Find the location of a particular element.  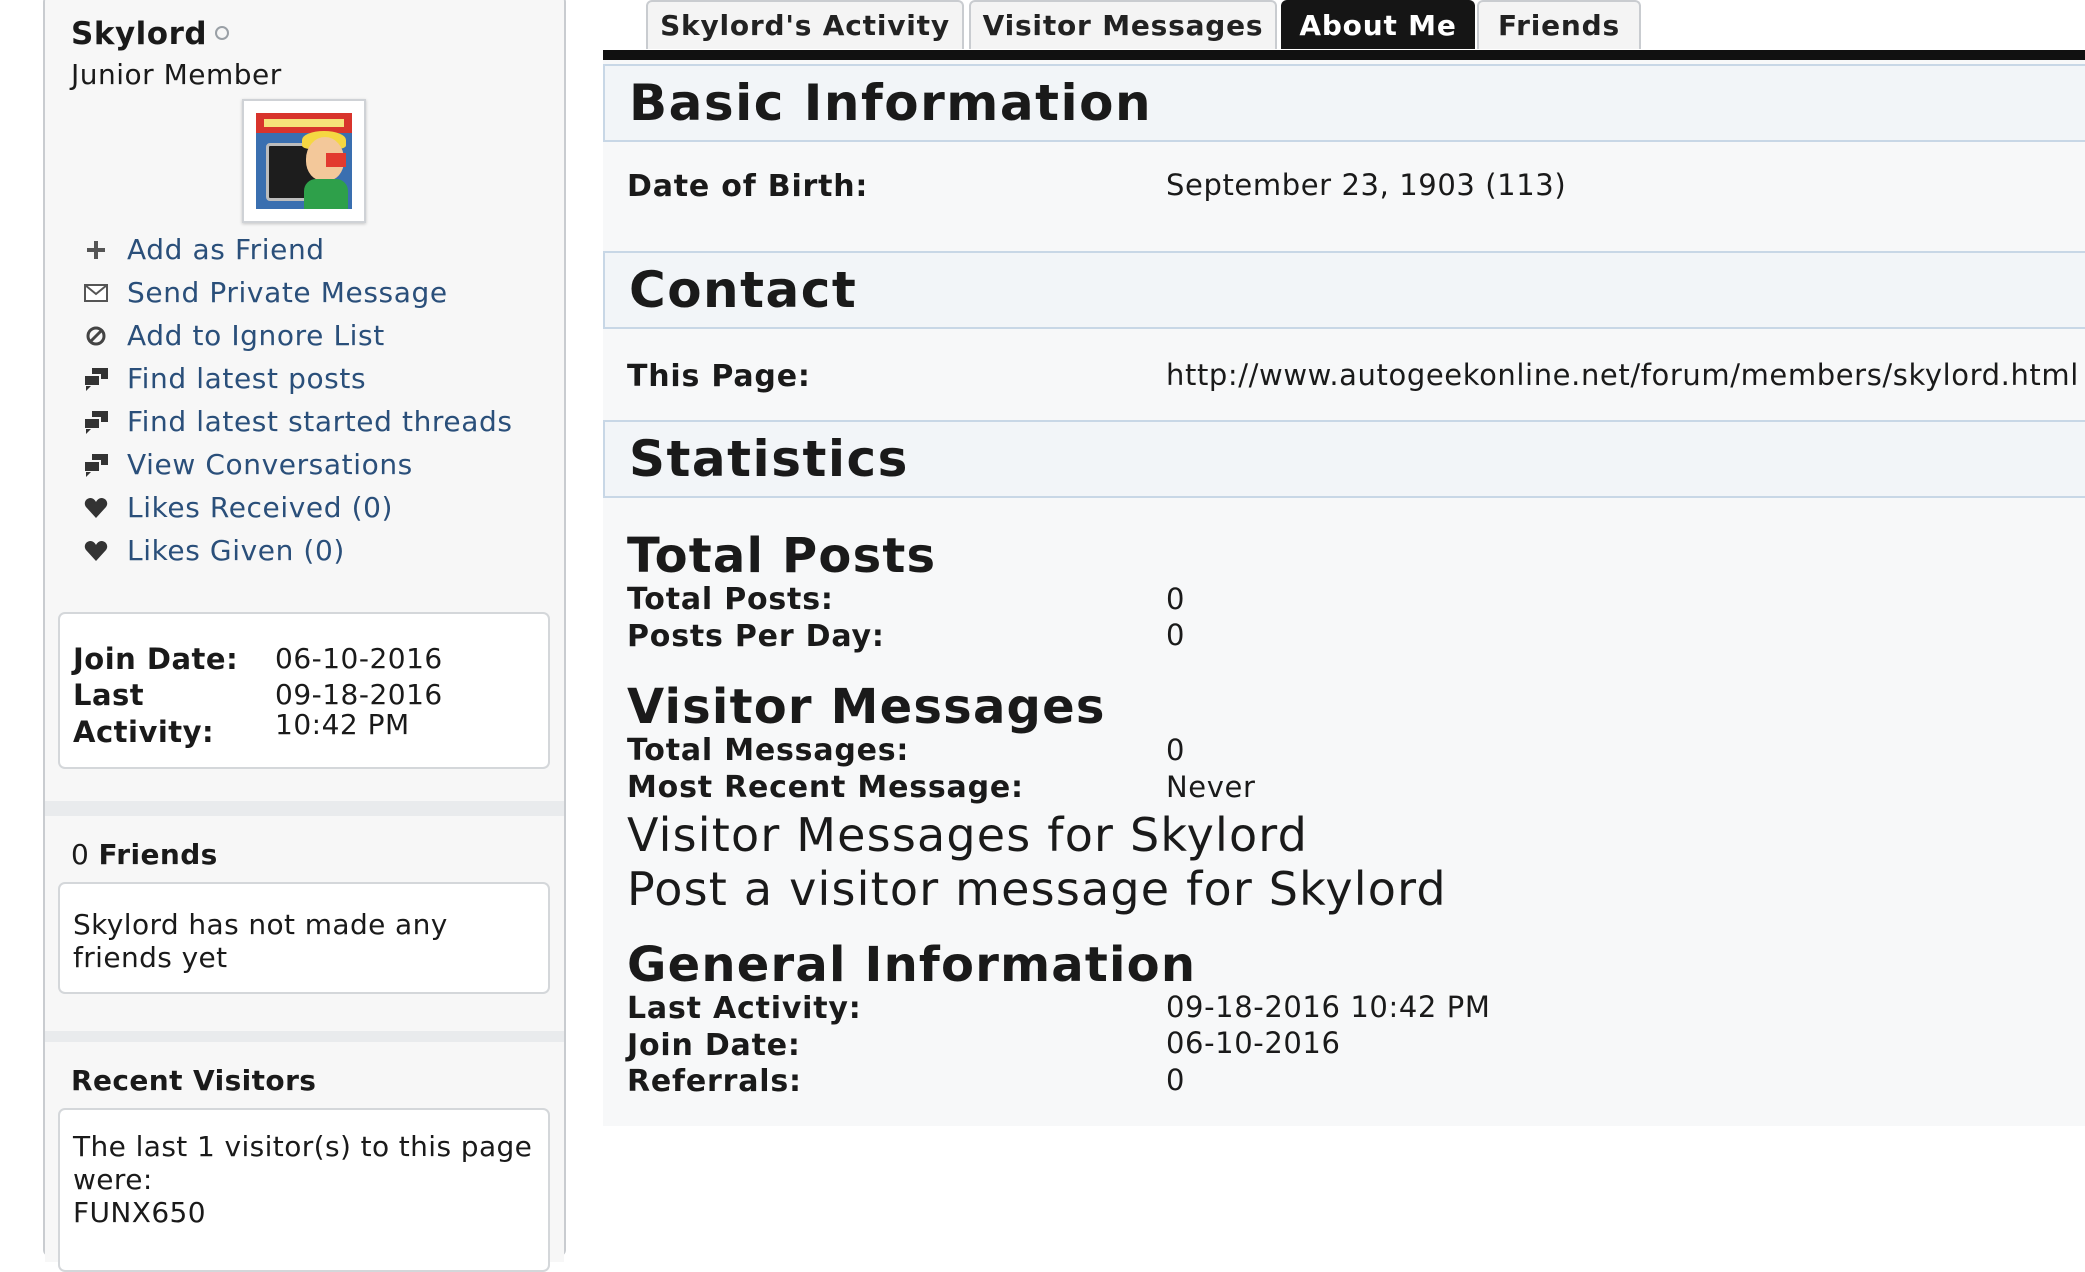

visitor-messages-link: Visitor Messages for Skylord is located at coordinates (967, 835).